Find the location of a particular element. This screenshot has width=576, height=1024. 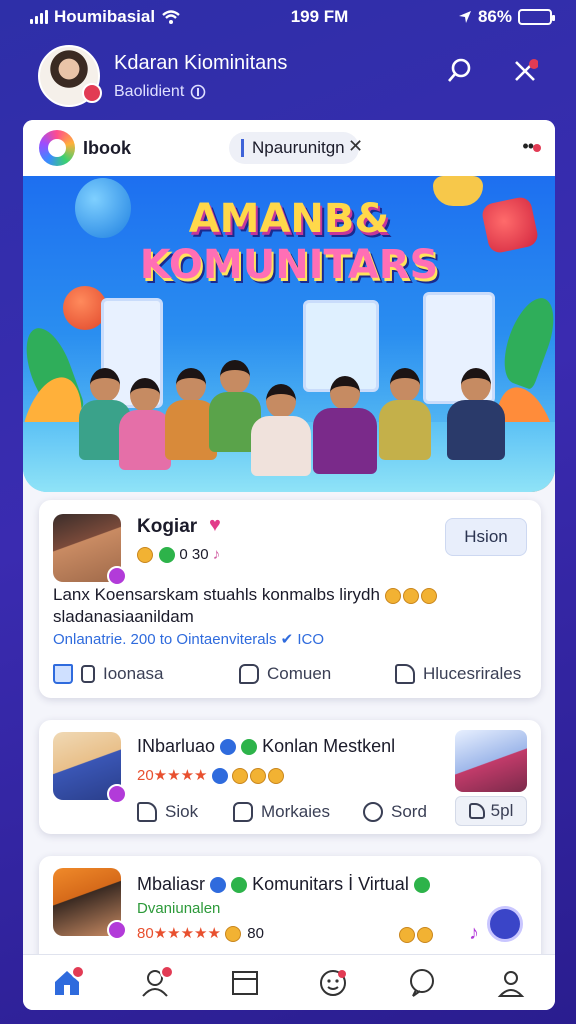

comment-action: Morkaies is located at coordinates (281, 812).